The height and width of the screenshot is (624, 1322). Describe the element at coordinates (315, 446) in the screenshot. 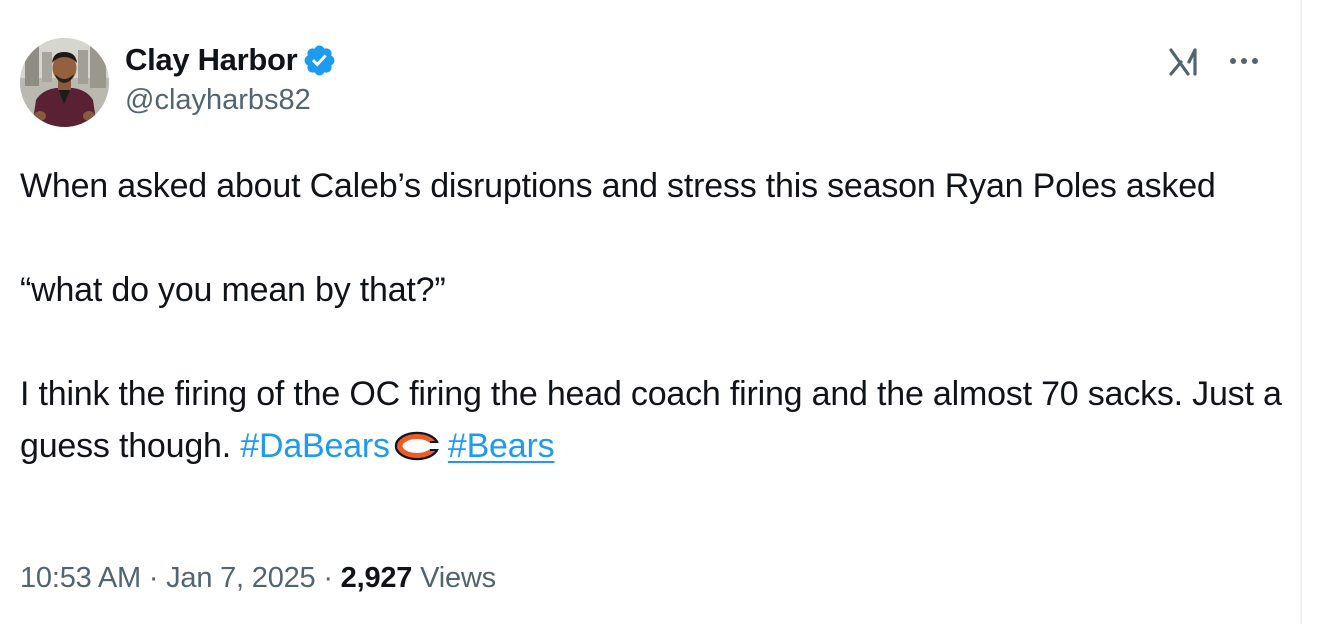

I see `hashtag-dabears-link: #DaBears` at that location.